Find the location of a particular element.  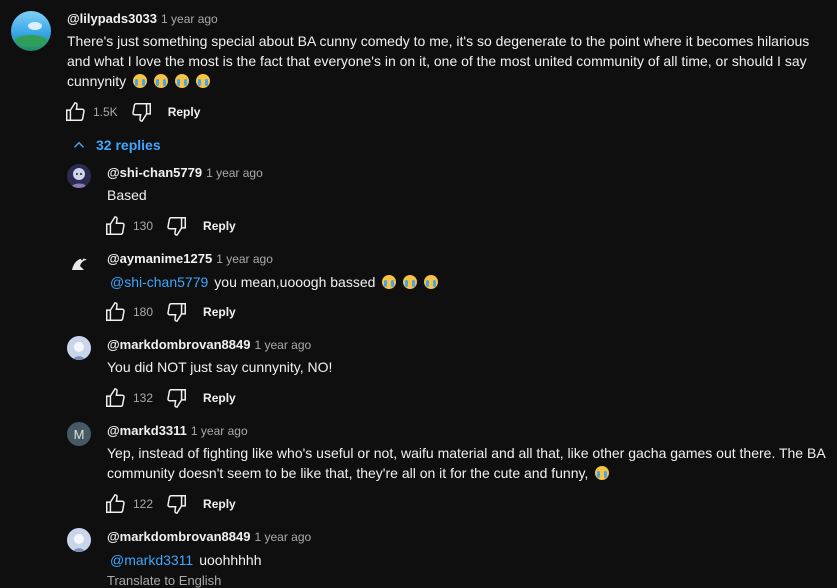

reply-text: @markd3311 uoohhhhh is located at coordinates (186, 560).